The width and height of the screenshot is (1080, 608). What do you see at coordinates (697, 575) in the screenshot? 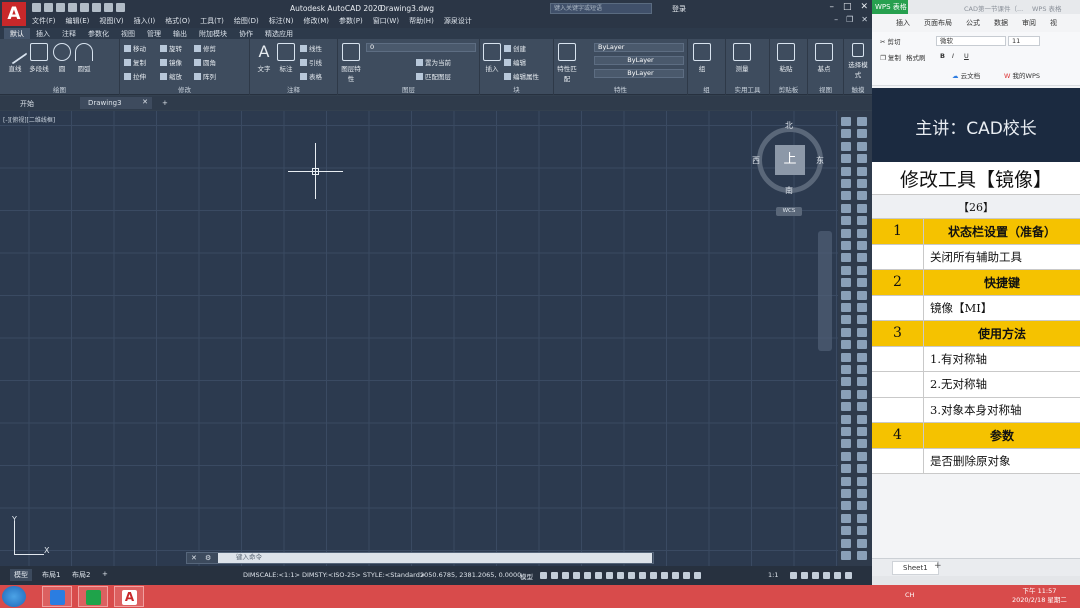
I see `annotation-scale-icon` at bounding box center [697, 575].